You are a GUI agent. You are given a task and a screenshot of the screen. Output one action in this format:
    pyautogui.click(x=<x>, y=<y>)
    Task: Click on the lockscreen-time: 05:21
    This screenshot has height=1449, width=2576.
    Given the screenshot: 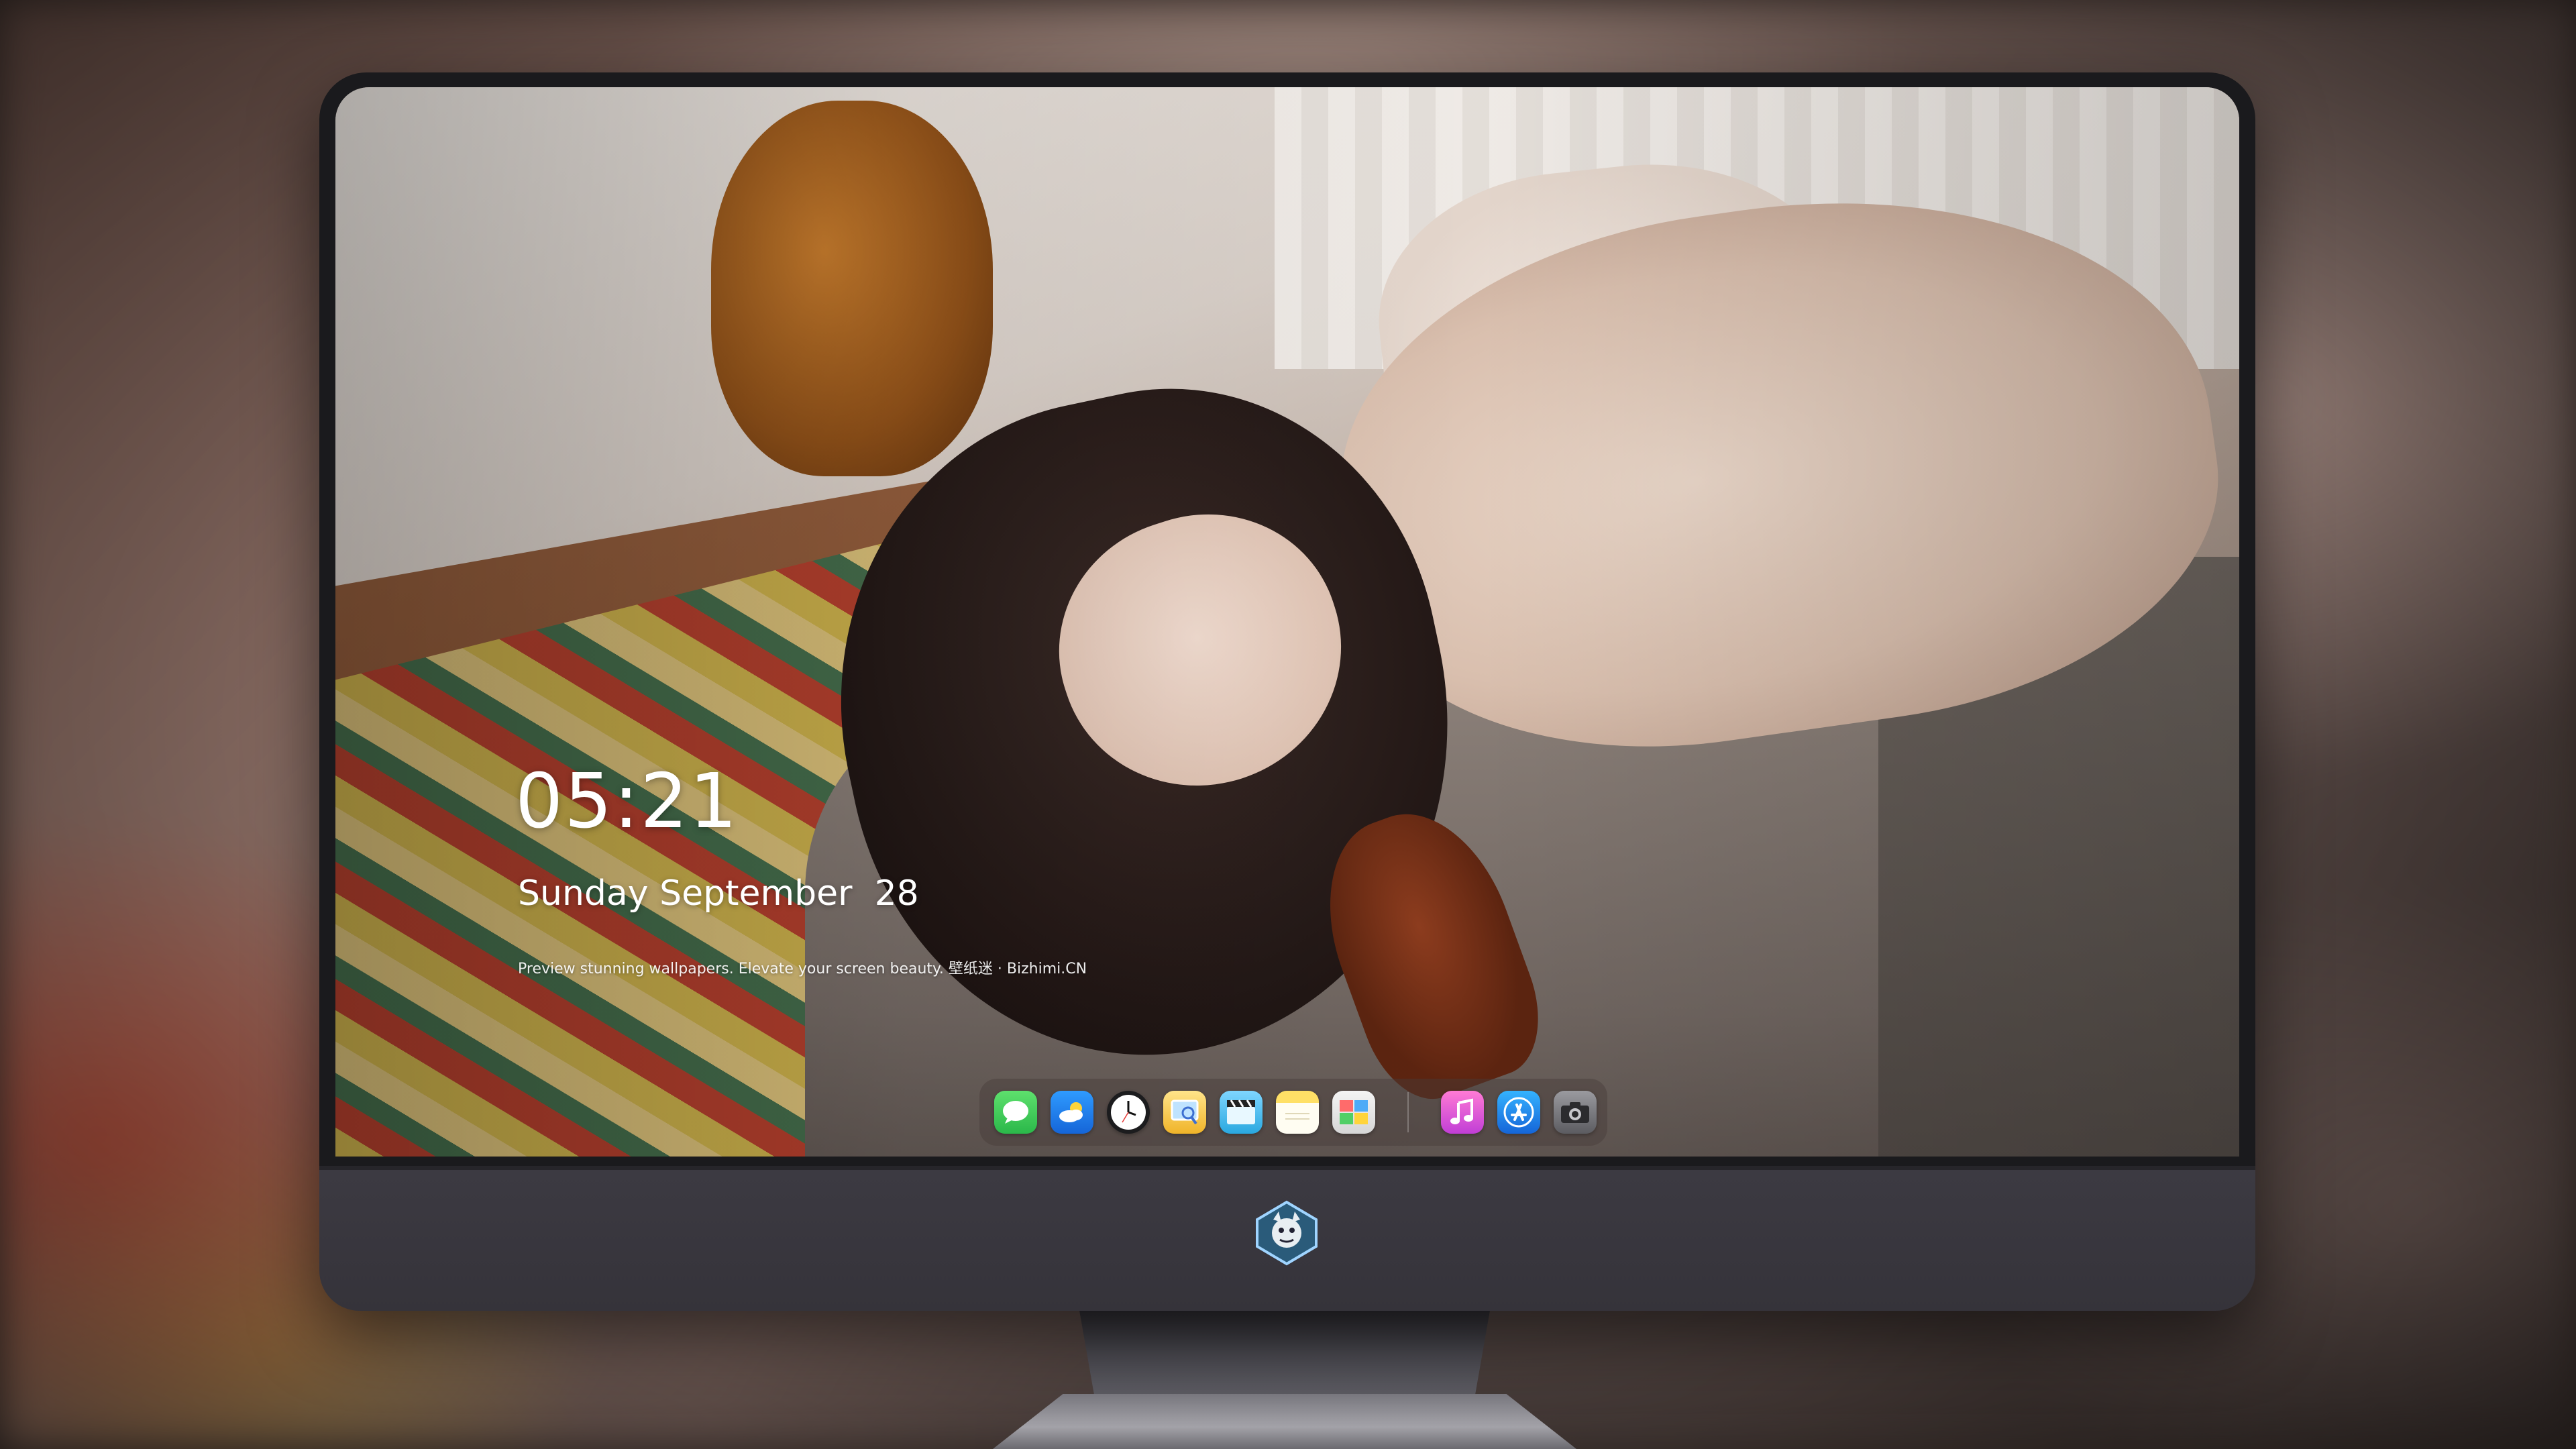 What is the action you would take?
    pyautogui.click(x=627, y=801)
    